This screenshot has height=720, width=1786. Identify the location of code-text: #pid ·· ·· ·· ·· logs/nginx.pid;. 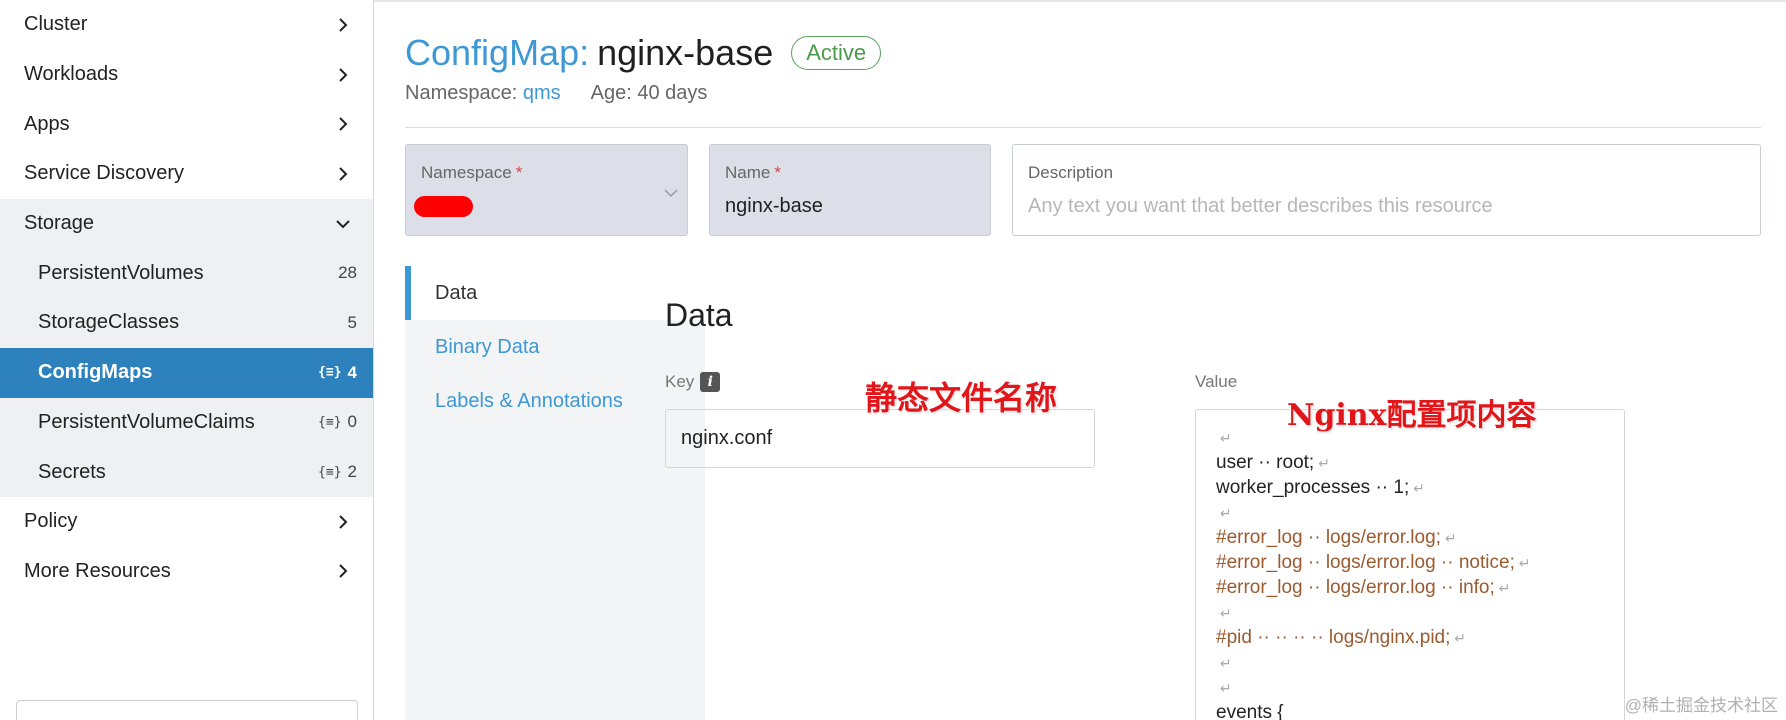
(1333, 637).